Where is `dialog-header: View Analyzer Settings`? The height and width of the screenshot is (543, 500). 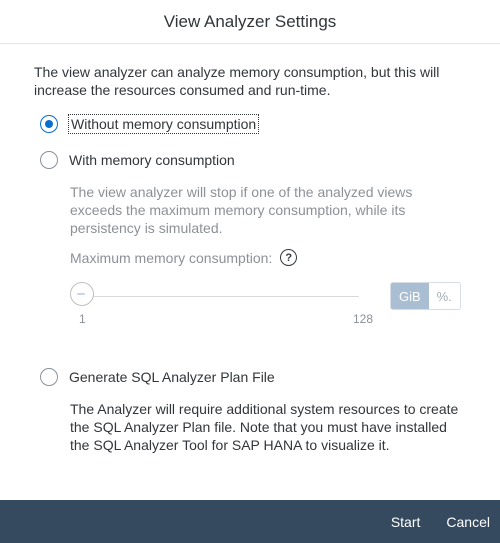 dialog-header: View Analyzer Settings is located at coordinates (250, 22).